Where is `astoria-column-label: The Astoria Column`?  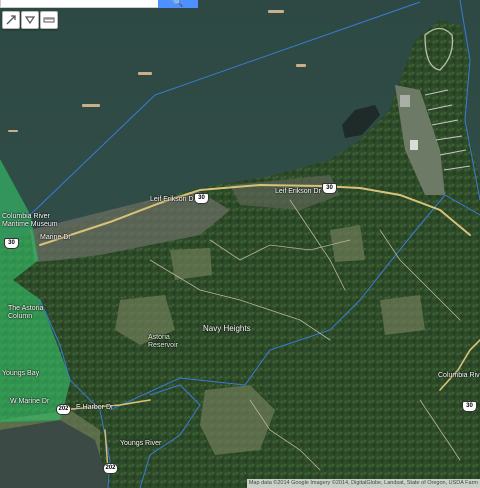 astoria-column-label: The Astoria Column is located at coordinates (25, 313).